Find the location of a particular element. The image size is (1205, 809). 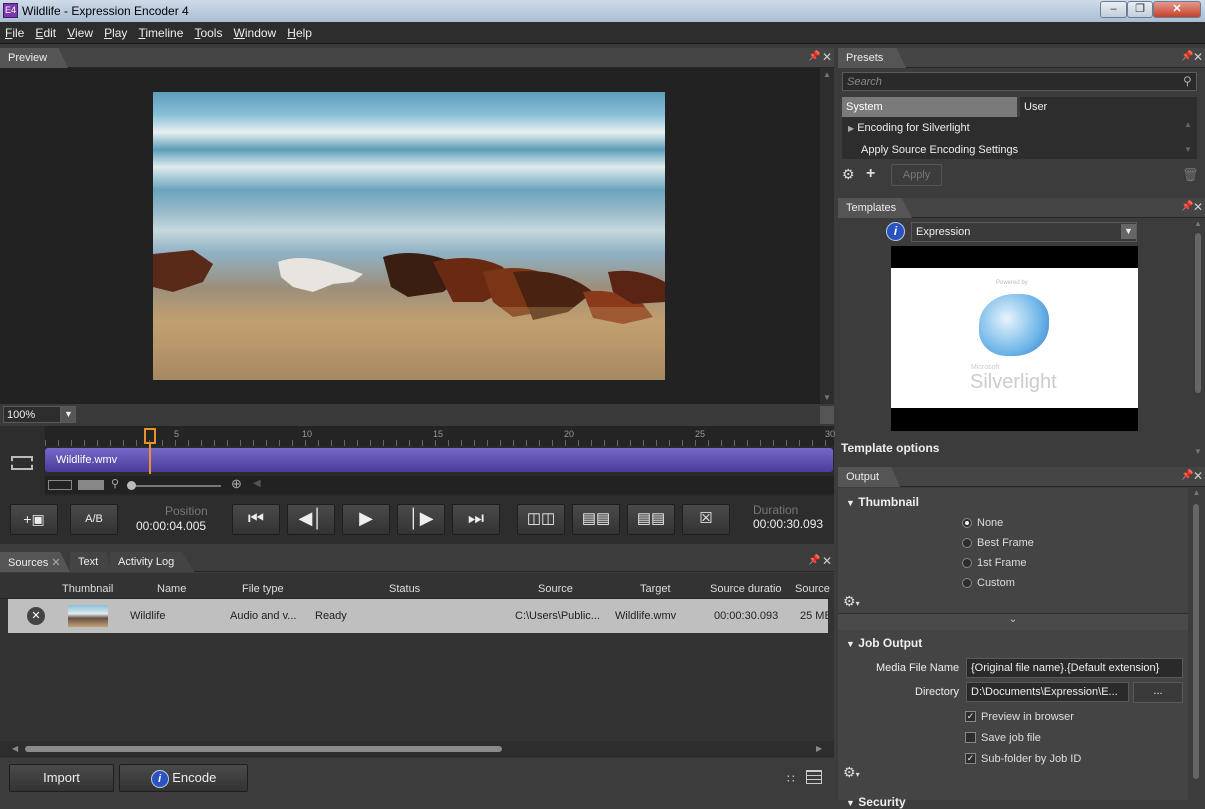

next-frame-button: │▶ is located at coordinates (421, 519).